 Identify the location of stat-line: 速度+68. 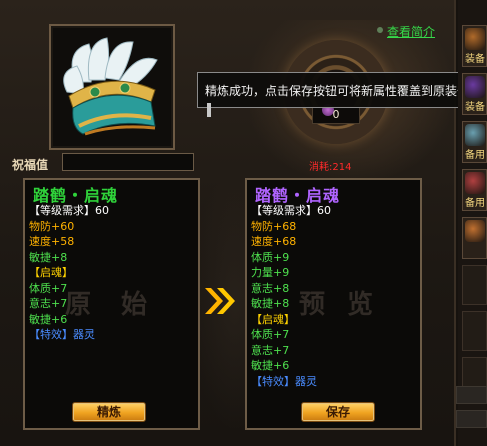
(274, 241).